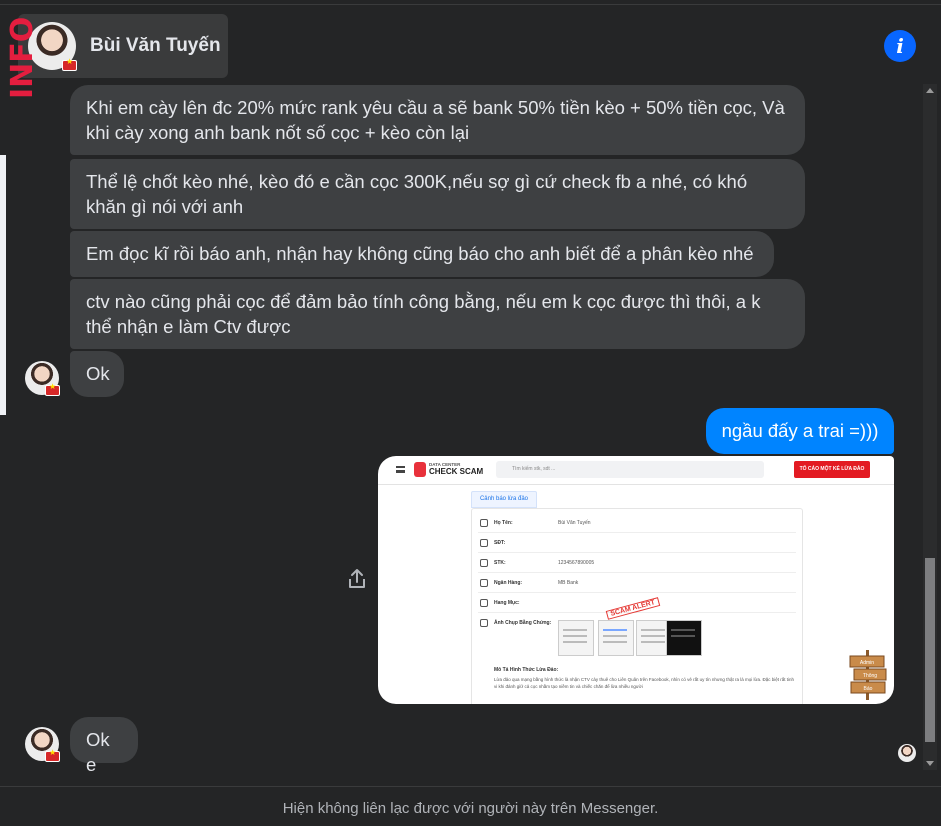 The width and height of the screenshot is (941, 826). Describe the element at coordinates (508, 583) in the screenshot. I see `row-label: Ngân Hàng:` at that location.